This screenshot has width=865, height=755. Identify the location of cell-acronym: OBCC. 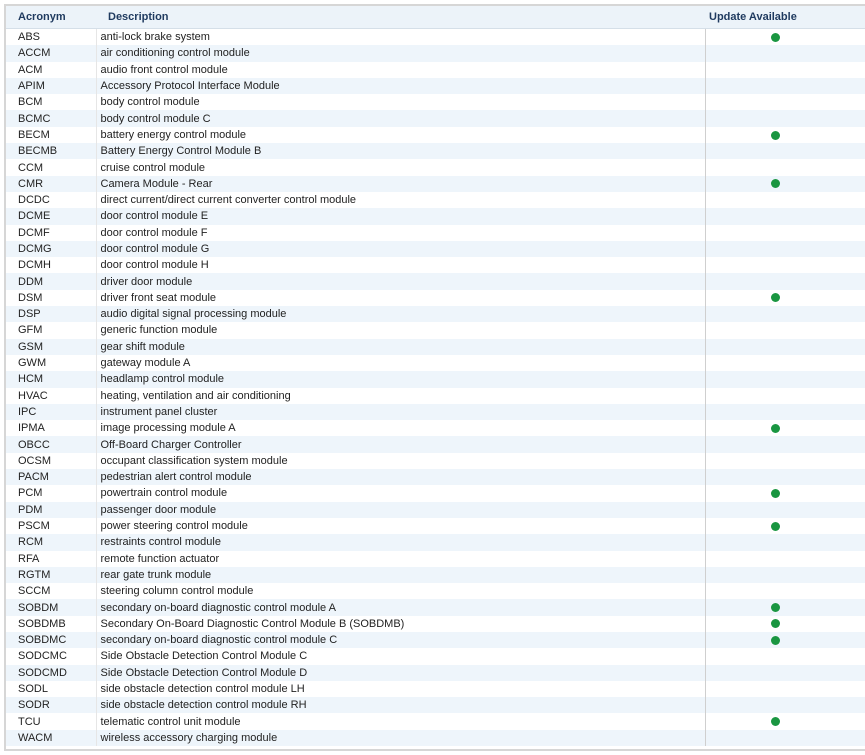
(51, 444).